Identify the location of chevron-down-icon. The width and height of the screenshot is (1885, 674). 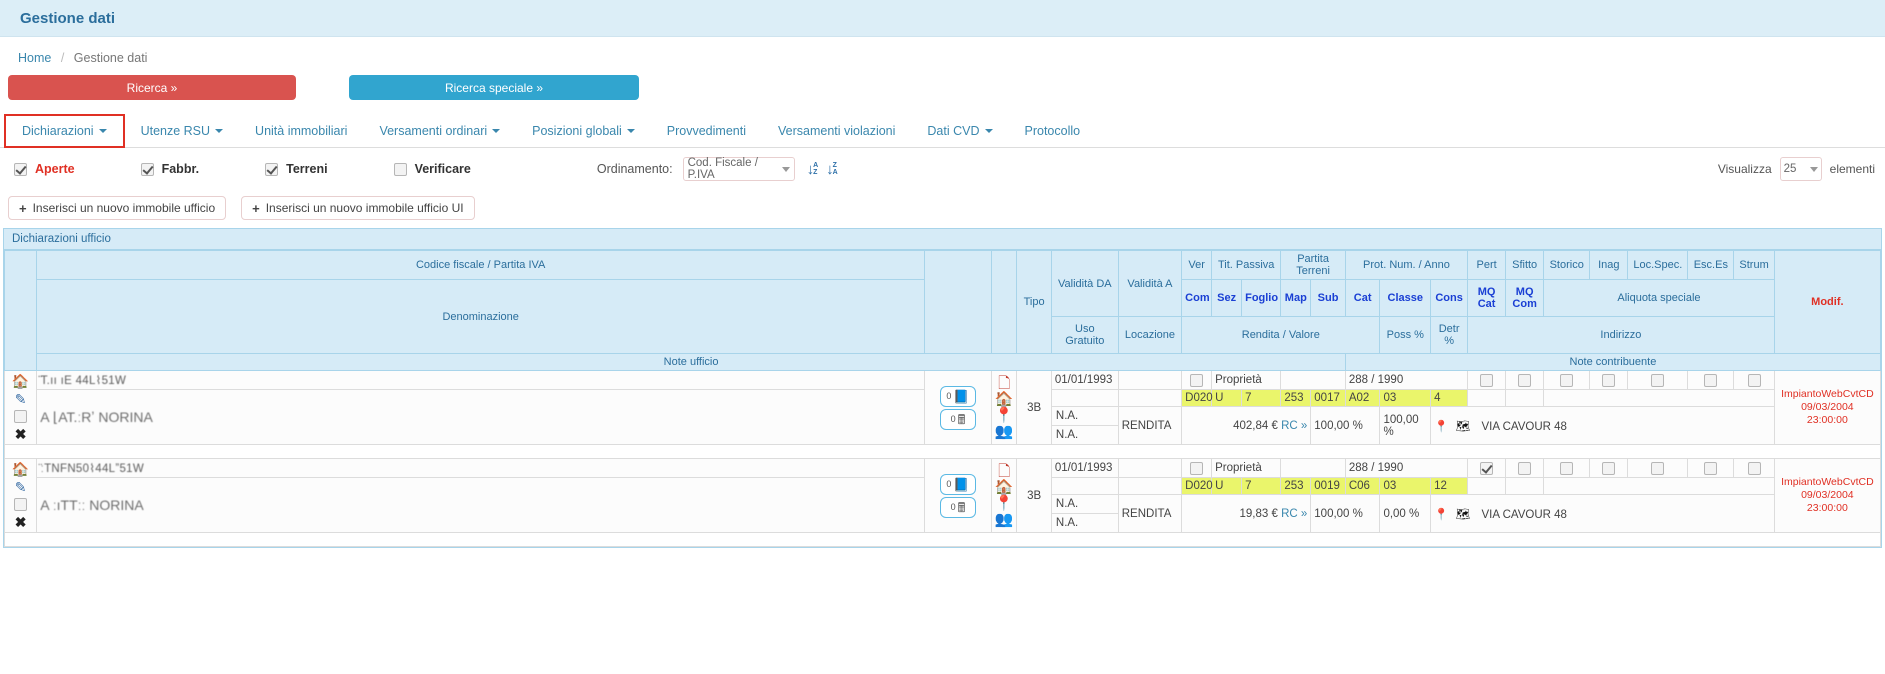
(1813, 169).